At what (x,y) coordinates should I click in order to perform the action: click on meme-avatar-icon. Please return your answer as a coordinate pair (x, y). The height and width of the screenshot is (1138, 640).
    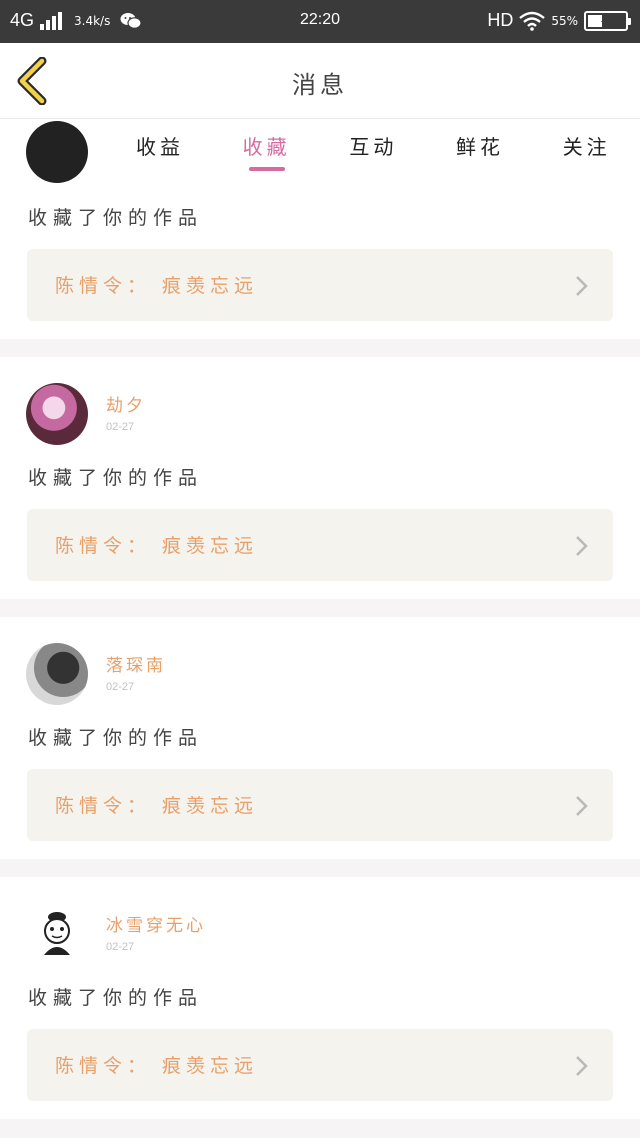
    Looking at the image, I should click on (57, 937).